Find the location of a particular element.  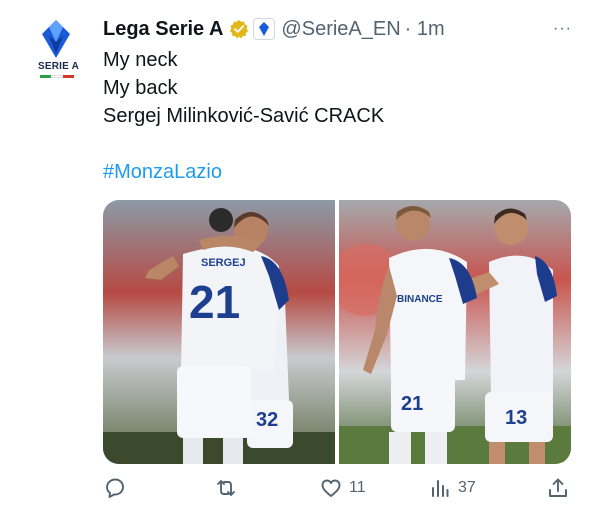

photo1-back-number: 32 is located at coordinates (267, 420).